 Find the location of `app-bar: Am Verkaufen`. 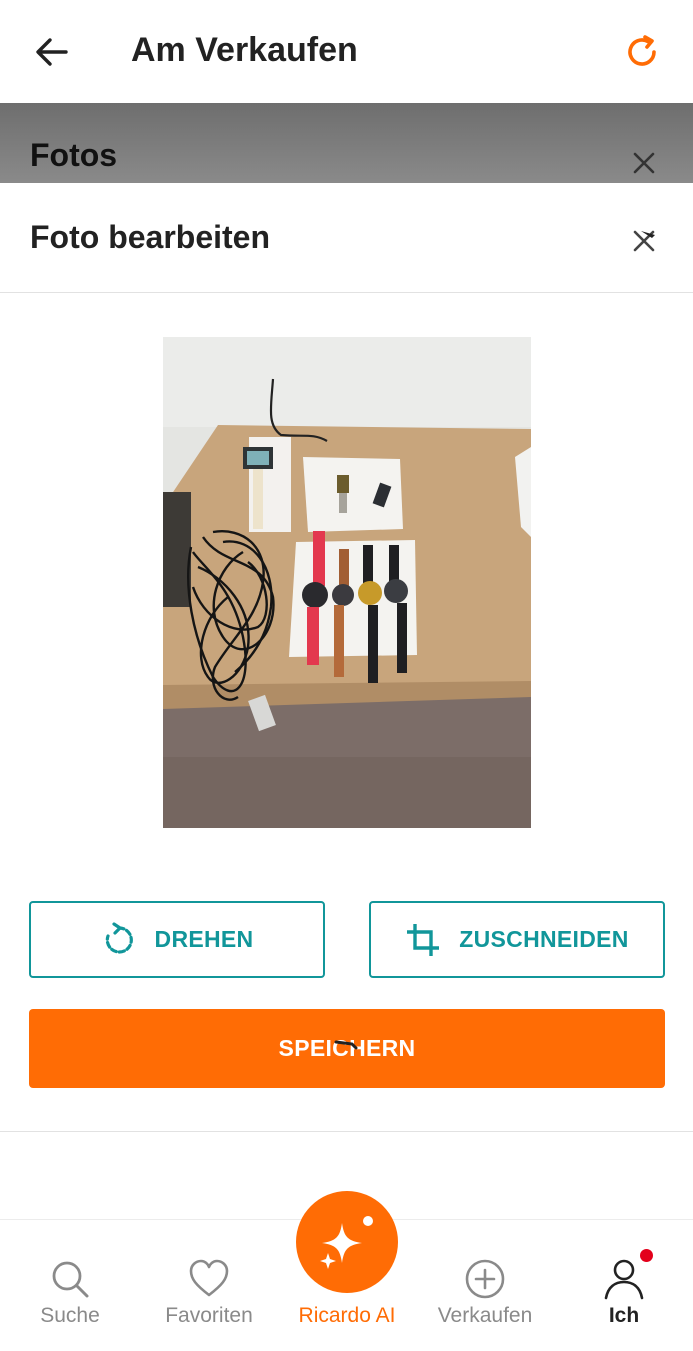

app-bar: Am Verkaufen is located at coordinates (346, 51).